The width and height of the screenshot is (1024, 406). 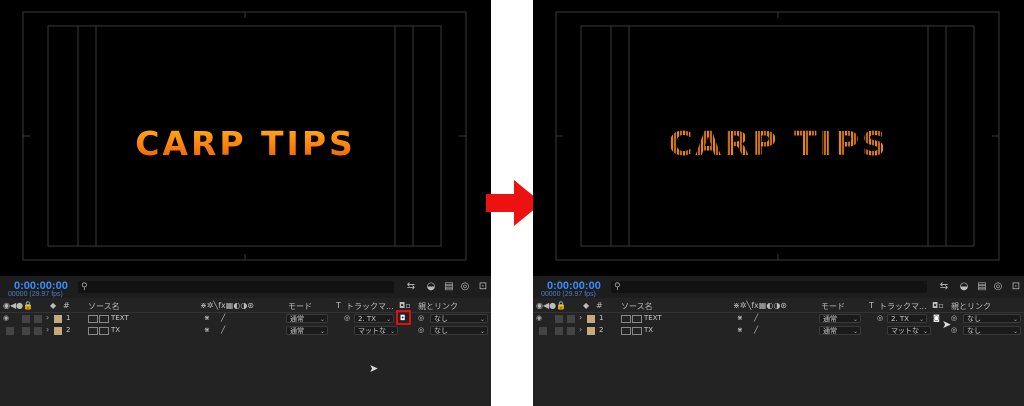 I want to click on layer-number: 1, so click(x=68, y=318).